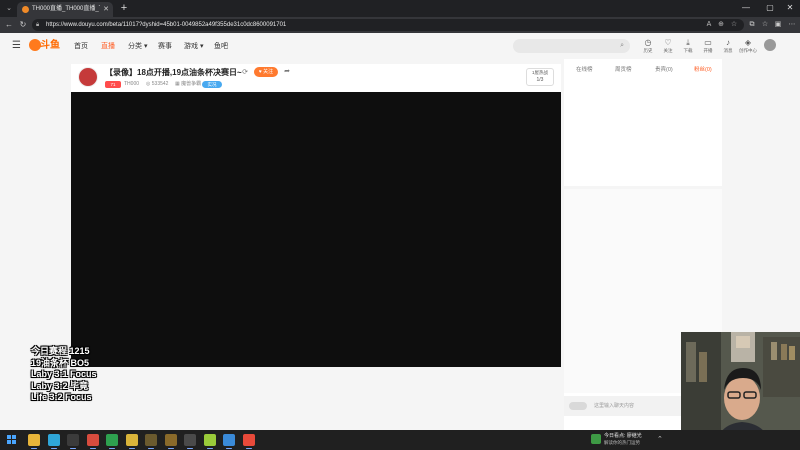 This screenshot has width=800, height=450. Describe the element at coordinates (703, 70) in the screenshot. I see `tab-fans: 粉丝(0)` at that location.